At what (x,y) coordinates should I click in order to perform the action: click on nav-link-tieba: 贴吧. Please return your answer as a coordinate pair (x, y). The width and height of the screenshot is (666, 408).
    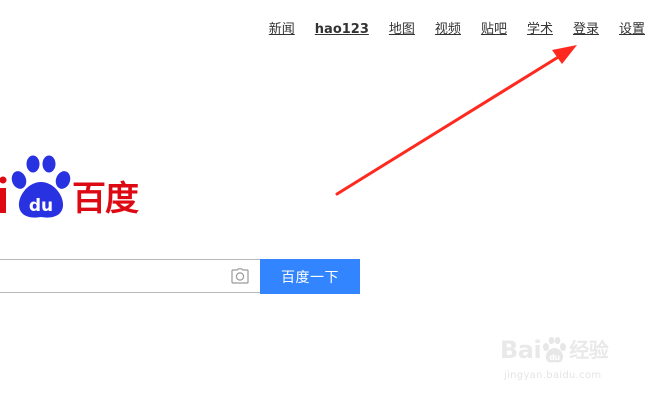
    Looking at the image, I should click on (494, 30).